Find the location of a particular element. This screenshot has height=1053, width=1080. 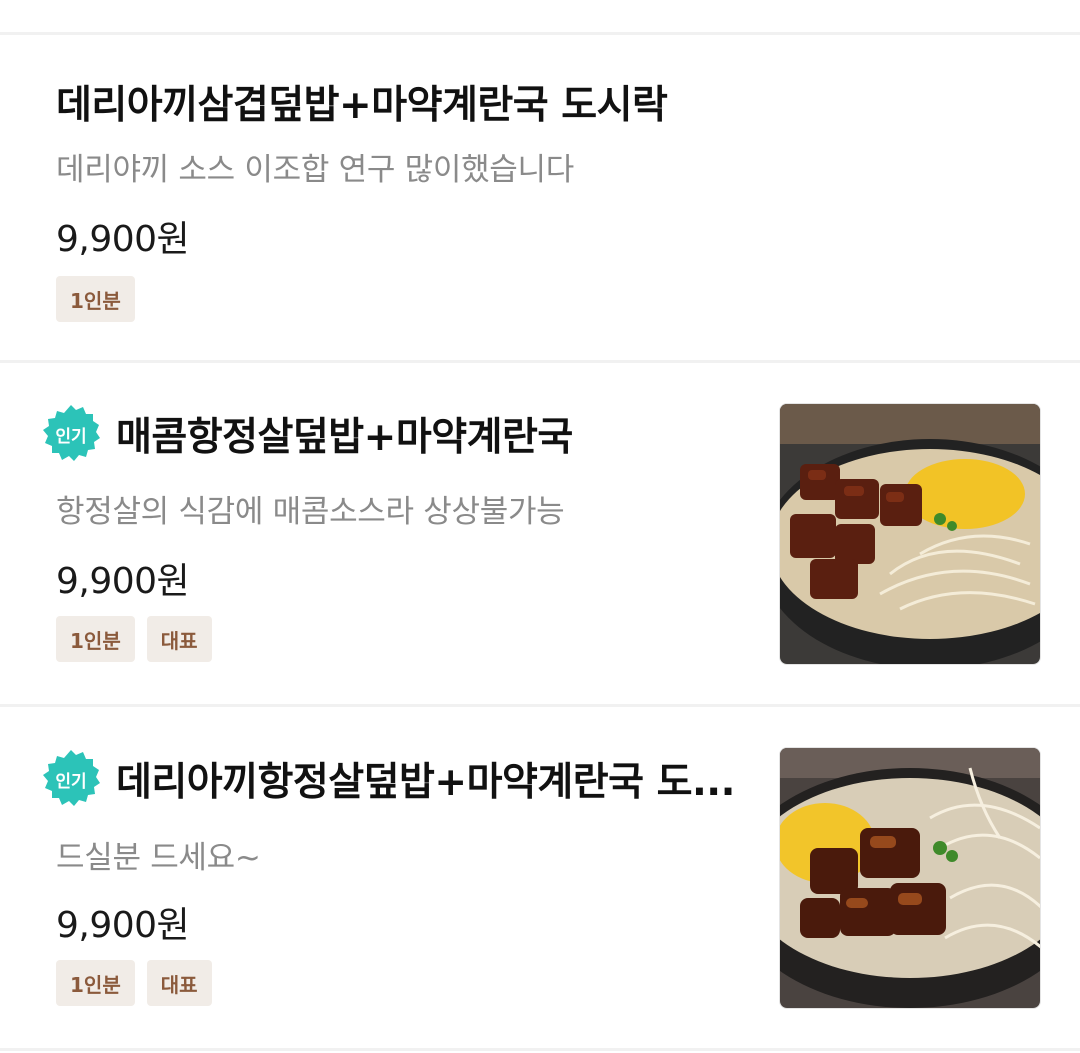

menu-description: 드실분 드세요~ is located at coordinates (158, 858).